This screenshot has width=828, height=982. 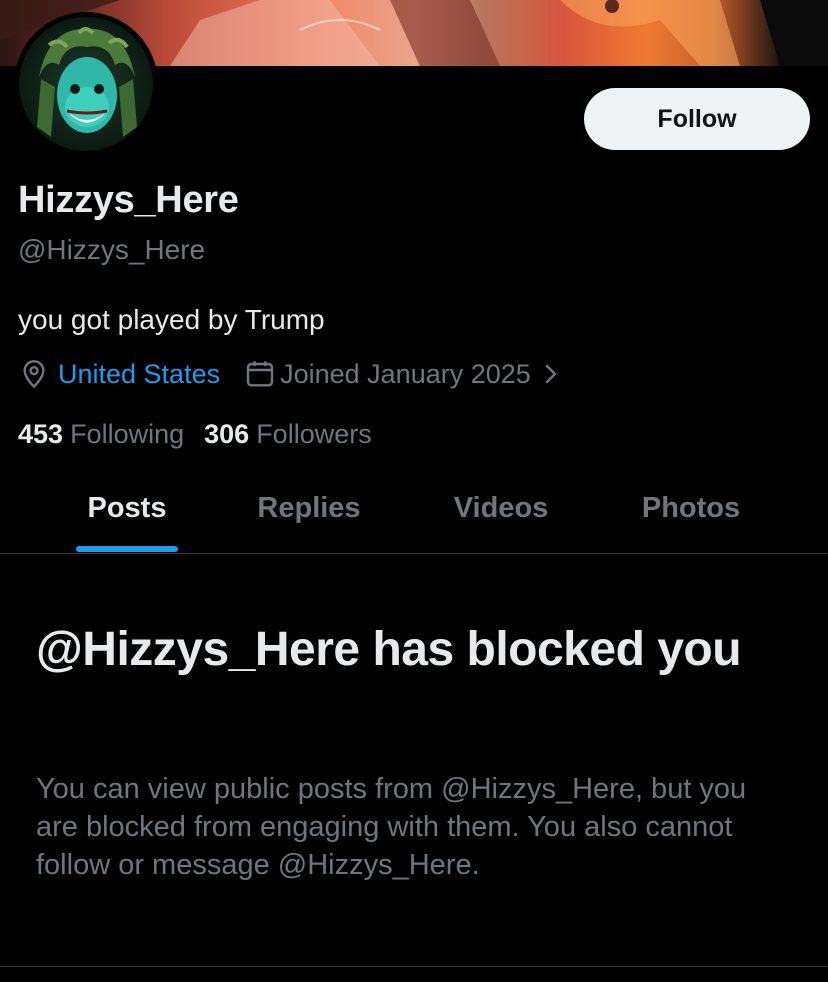 I want to click on profile-bio: you got played by Trump, so click(x=171, y=319).